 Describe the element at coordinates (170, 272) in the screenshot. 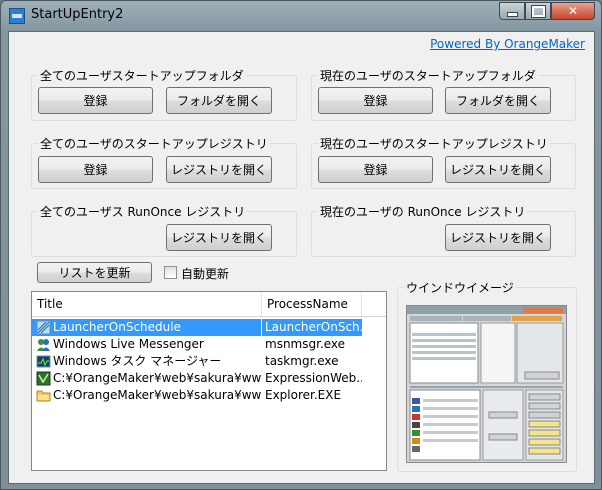

I see `auto-refresh-checkbox` at that location.